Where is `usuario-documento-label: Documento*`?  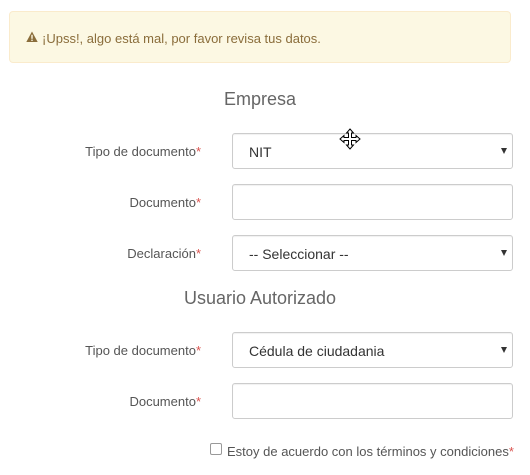 usuario-documento-label: Documento* is located at coordinates (165, 401).